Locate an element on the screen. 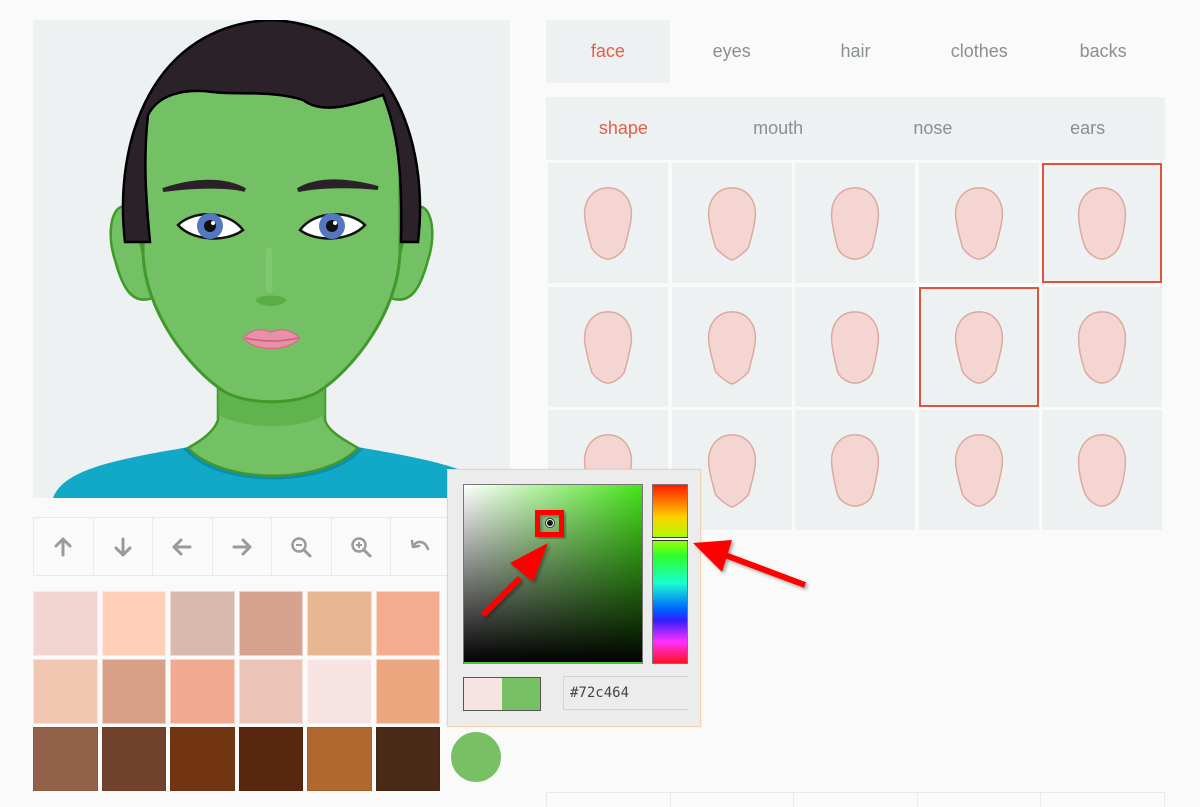 The width and height of the screenshot is (1200, 807). saturation-value-area is located at coordinates (553, 574).